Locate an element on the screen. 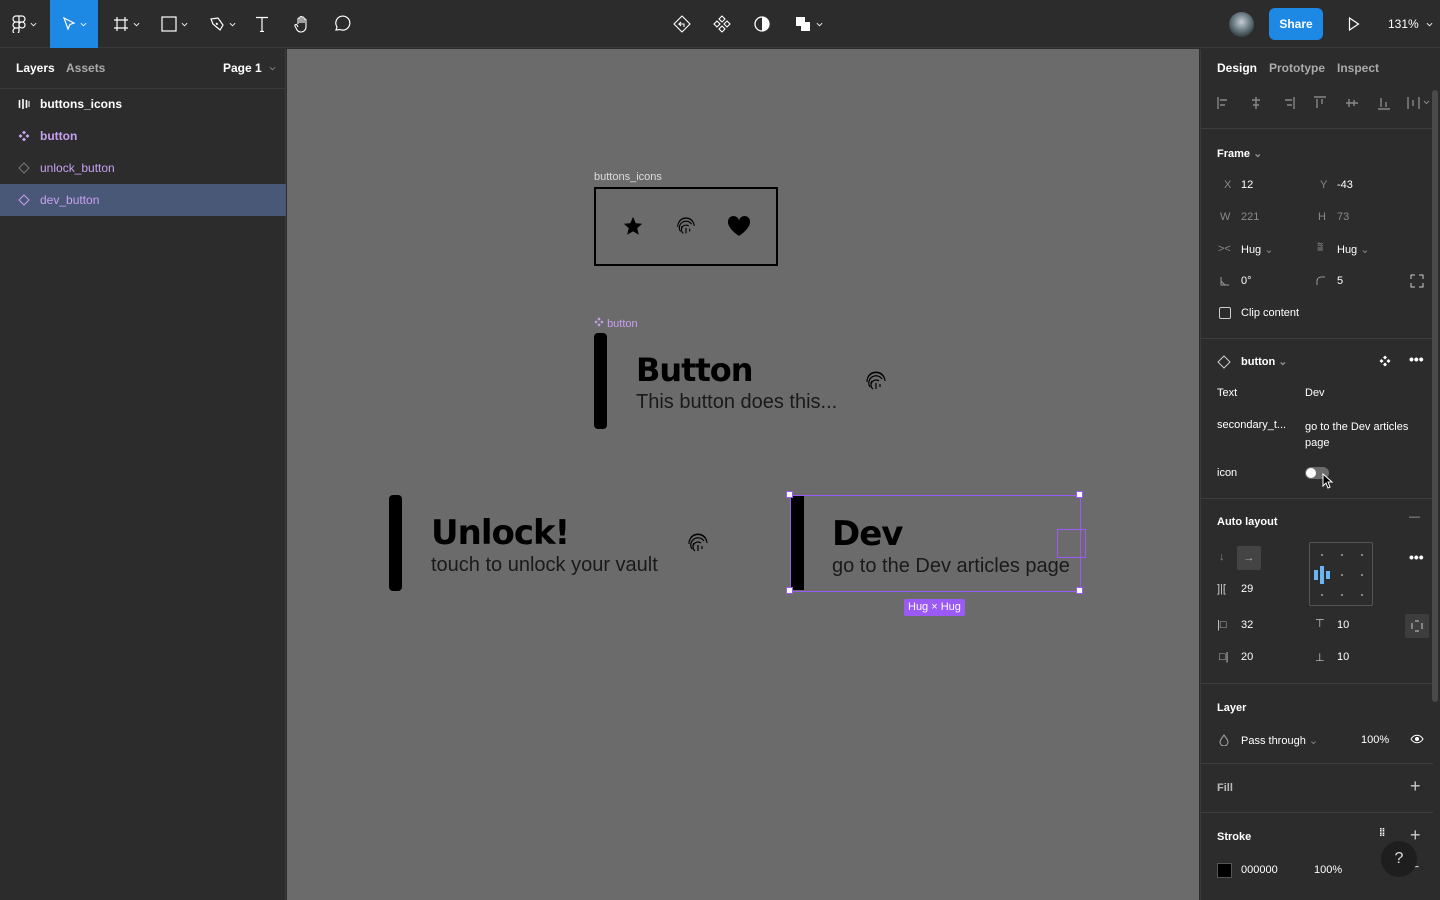 This screenshot has width=1440, height=900. help-button: ? is located at coordinates (1399, 859).